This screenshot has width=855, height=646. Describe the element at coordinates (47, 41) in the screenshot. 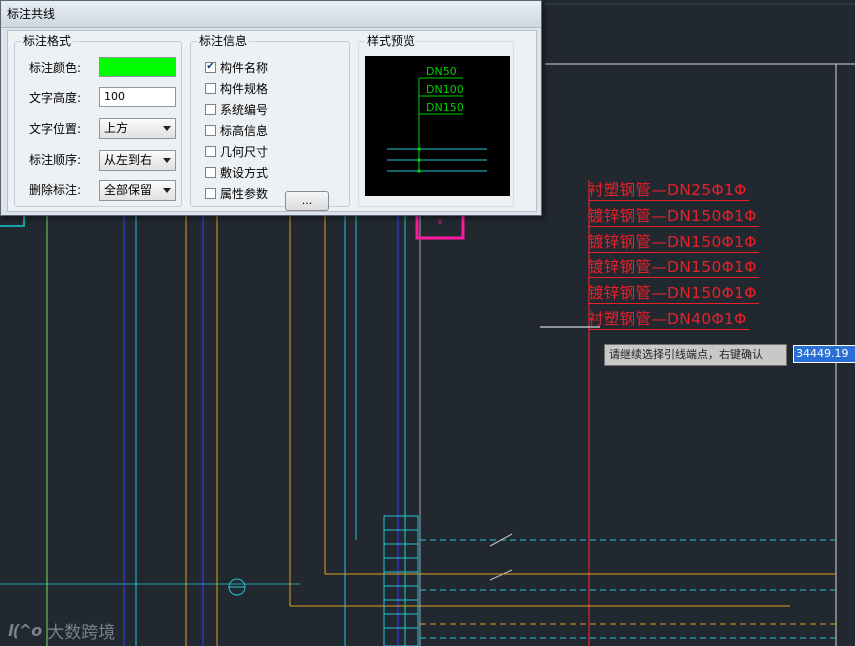

I see `format-group-title: 标注格式` at that location.